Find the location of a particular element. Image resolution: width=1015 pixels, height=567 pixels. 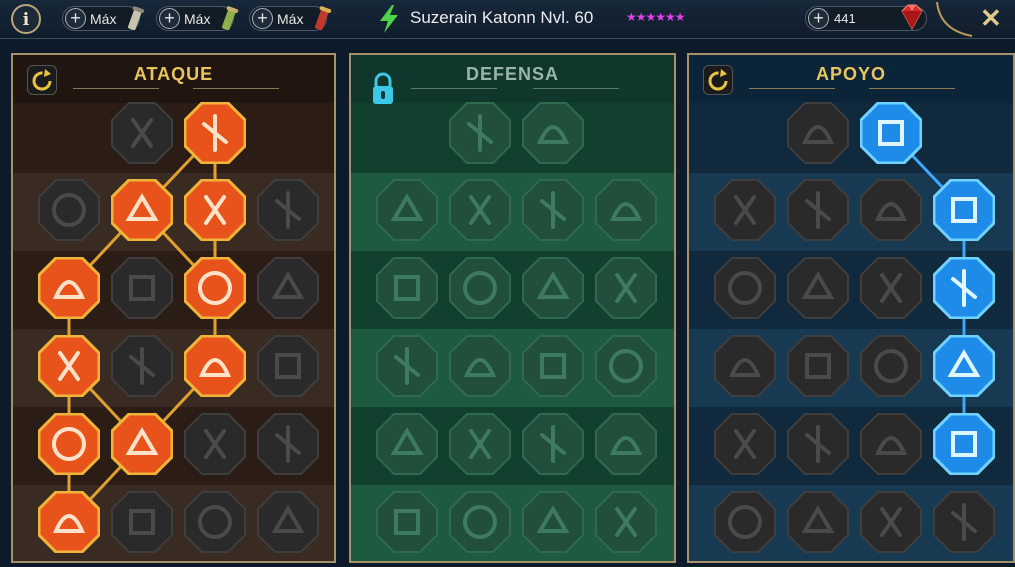

chevron-shield-icon is located at coordinates (407, 210).